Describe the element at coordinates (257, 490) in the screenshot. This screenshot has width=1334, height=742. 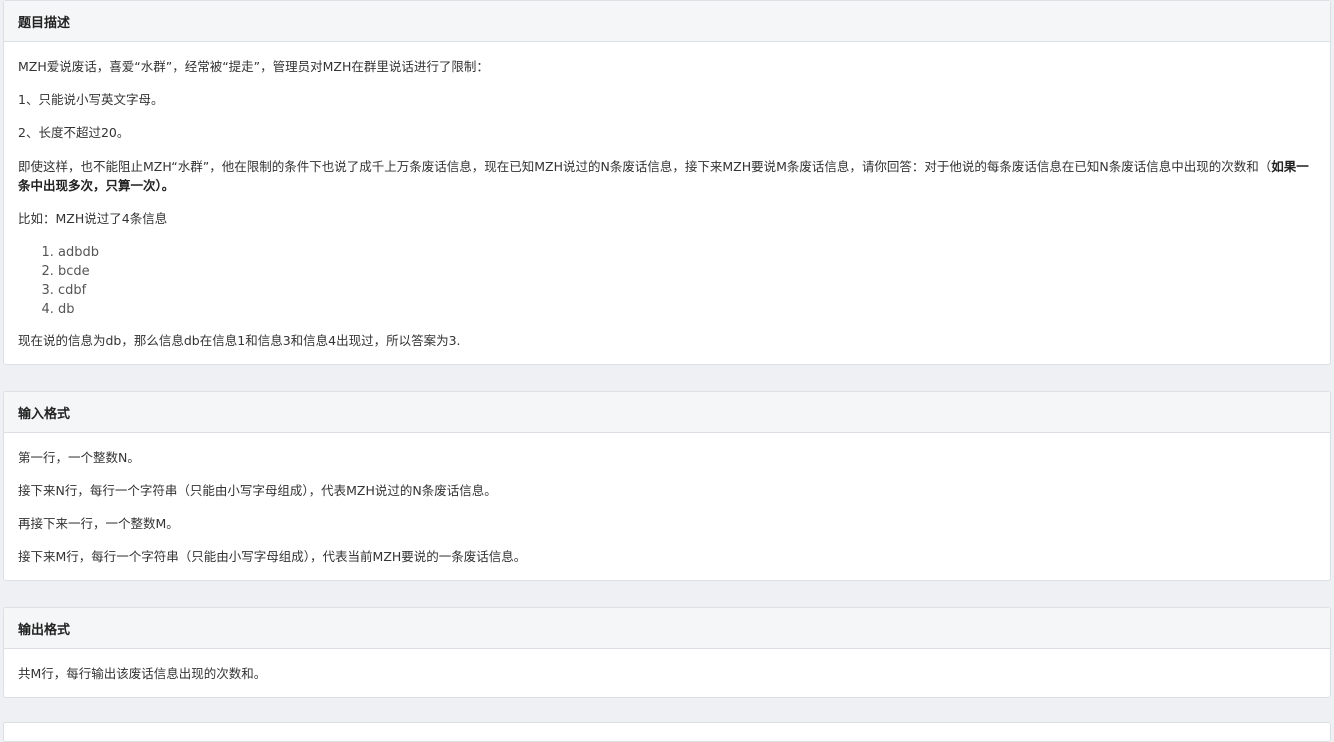
I see `input-format-line: 接下来N行，每行一个字符串（只能由小写字母组成），代表MZH说过的N条废话信息。` at that location.